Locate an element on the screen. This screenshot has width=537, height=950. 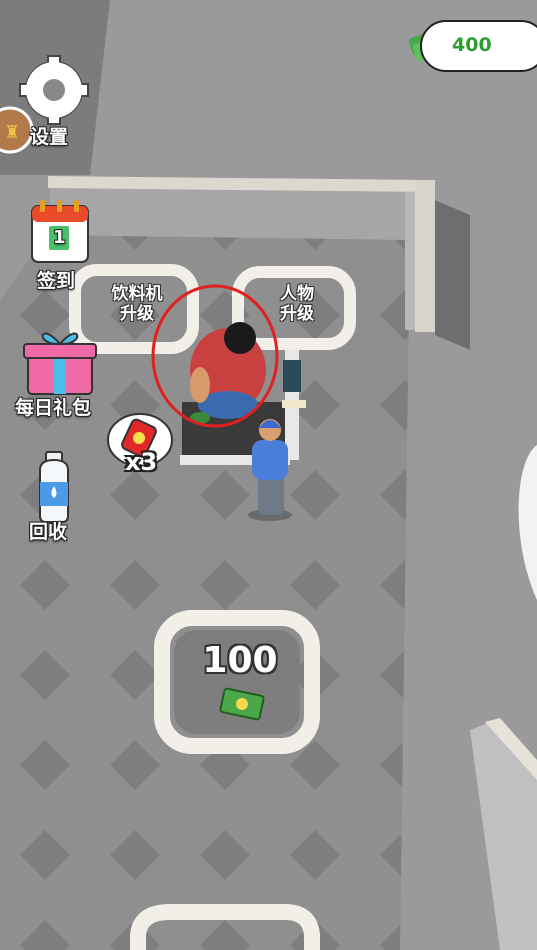
water-bottle-icon is located at coordinates (54, 487).